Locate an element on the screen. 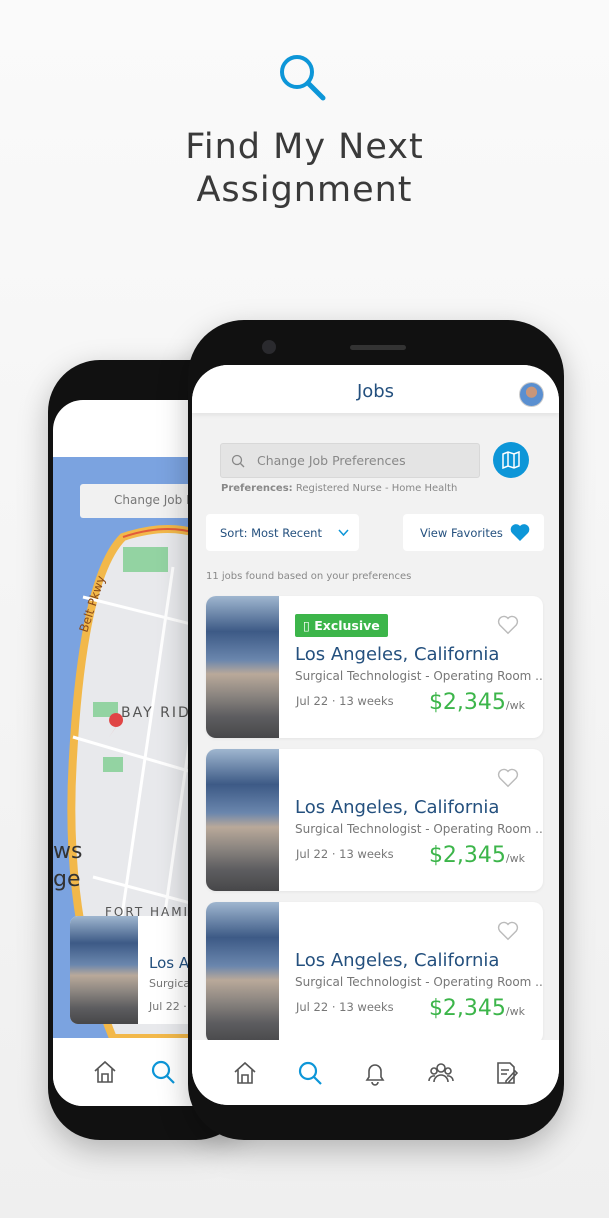 This screenshot has height=1218, width=609. bottom-nav is located at coordinates (375, 1072).